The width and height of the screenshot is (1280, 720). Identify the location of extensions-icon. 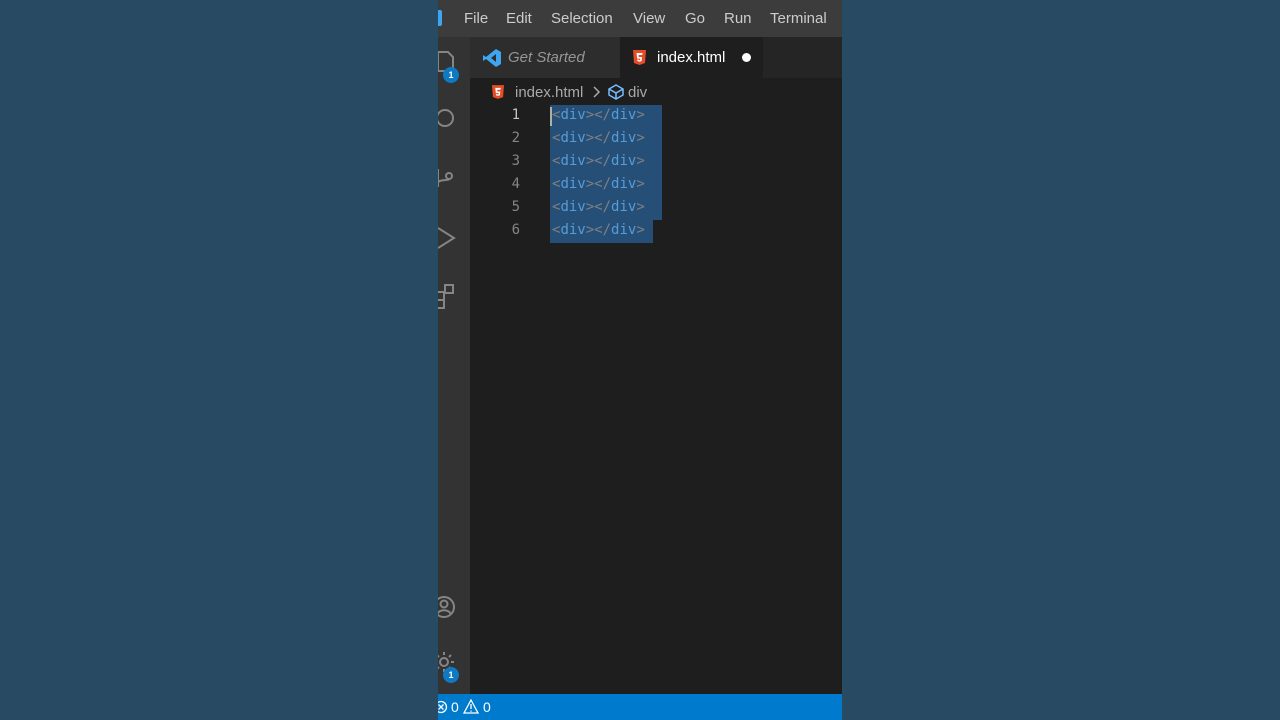
(449, 300).